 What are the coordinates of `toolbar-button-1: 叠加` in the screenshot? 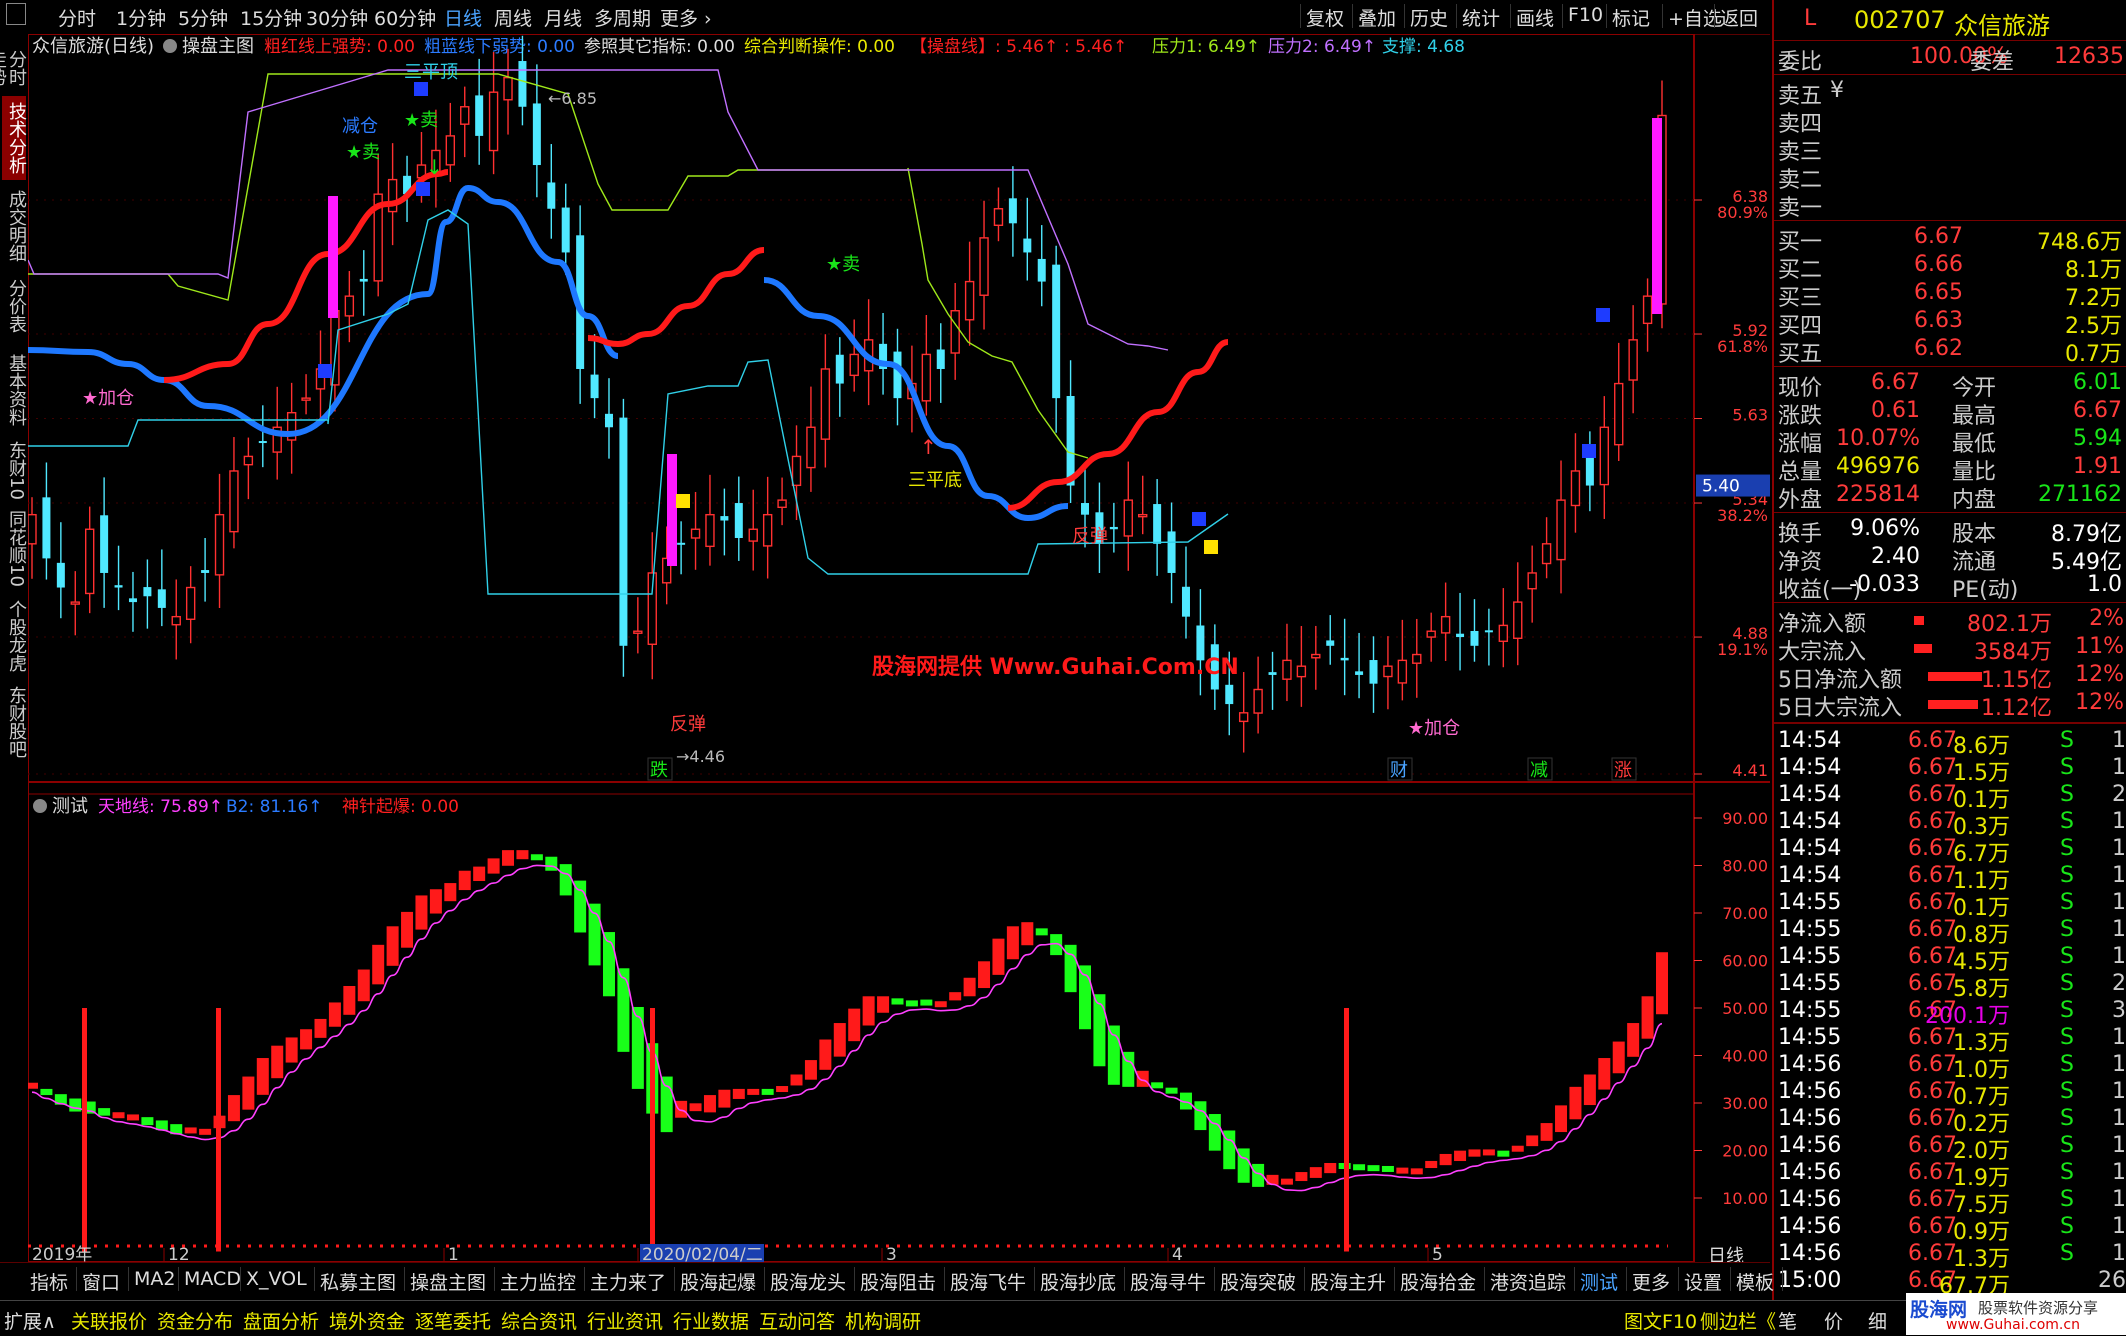 It's located at (1377, 17).